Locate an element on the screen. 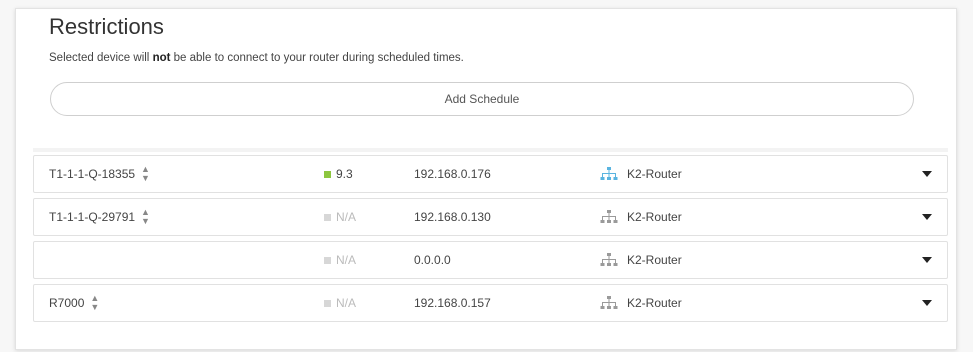  ip-cell: 192.168.0.157 is located at coordinates (452, 303).